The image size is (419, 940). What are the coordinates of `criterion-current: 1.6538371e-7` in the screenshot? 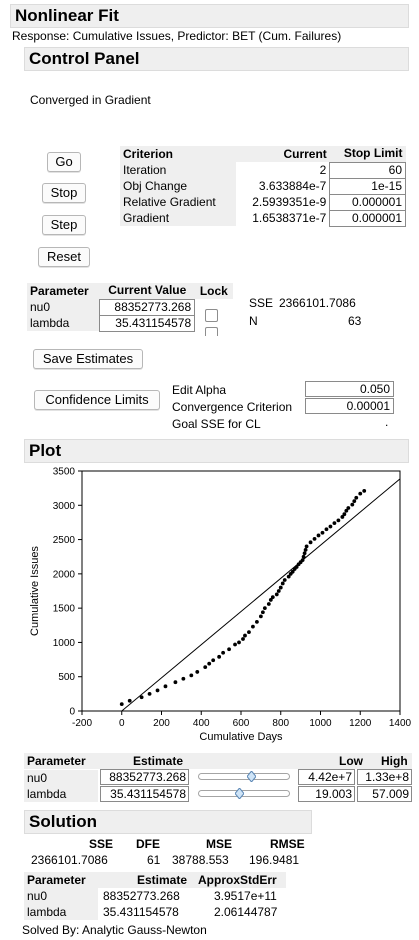 It's located at (289, 217).